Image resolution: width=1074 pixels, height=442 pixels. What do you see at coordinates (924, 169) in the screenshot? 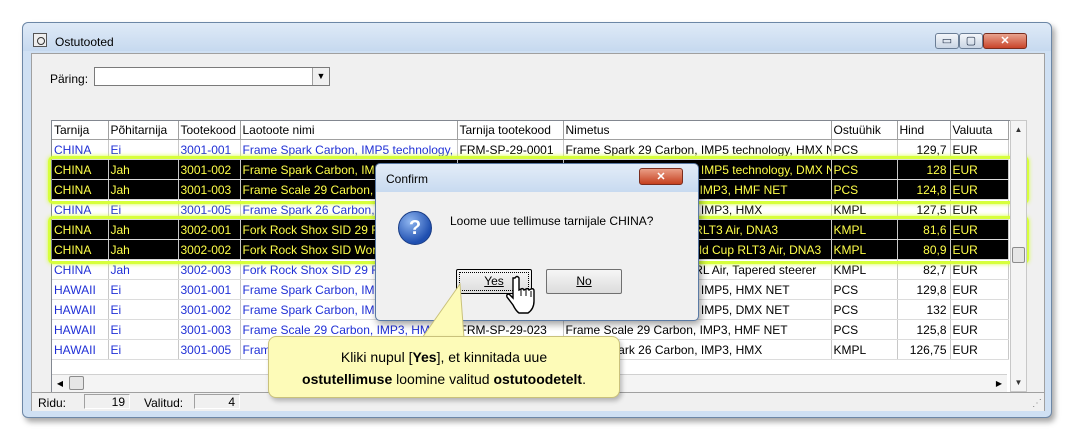
I see `table-cell: 128` at bounding box center [924, 169].